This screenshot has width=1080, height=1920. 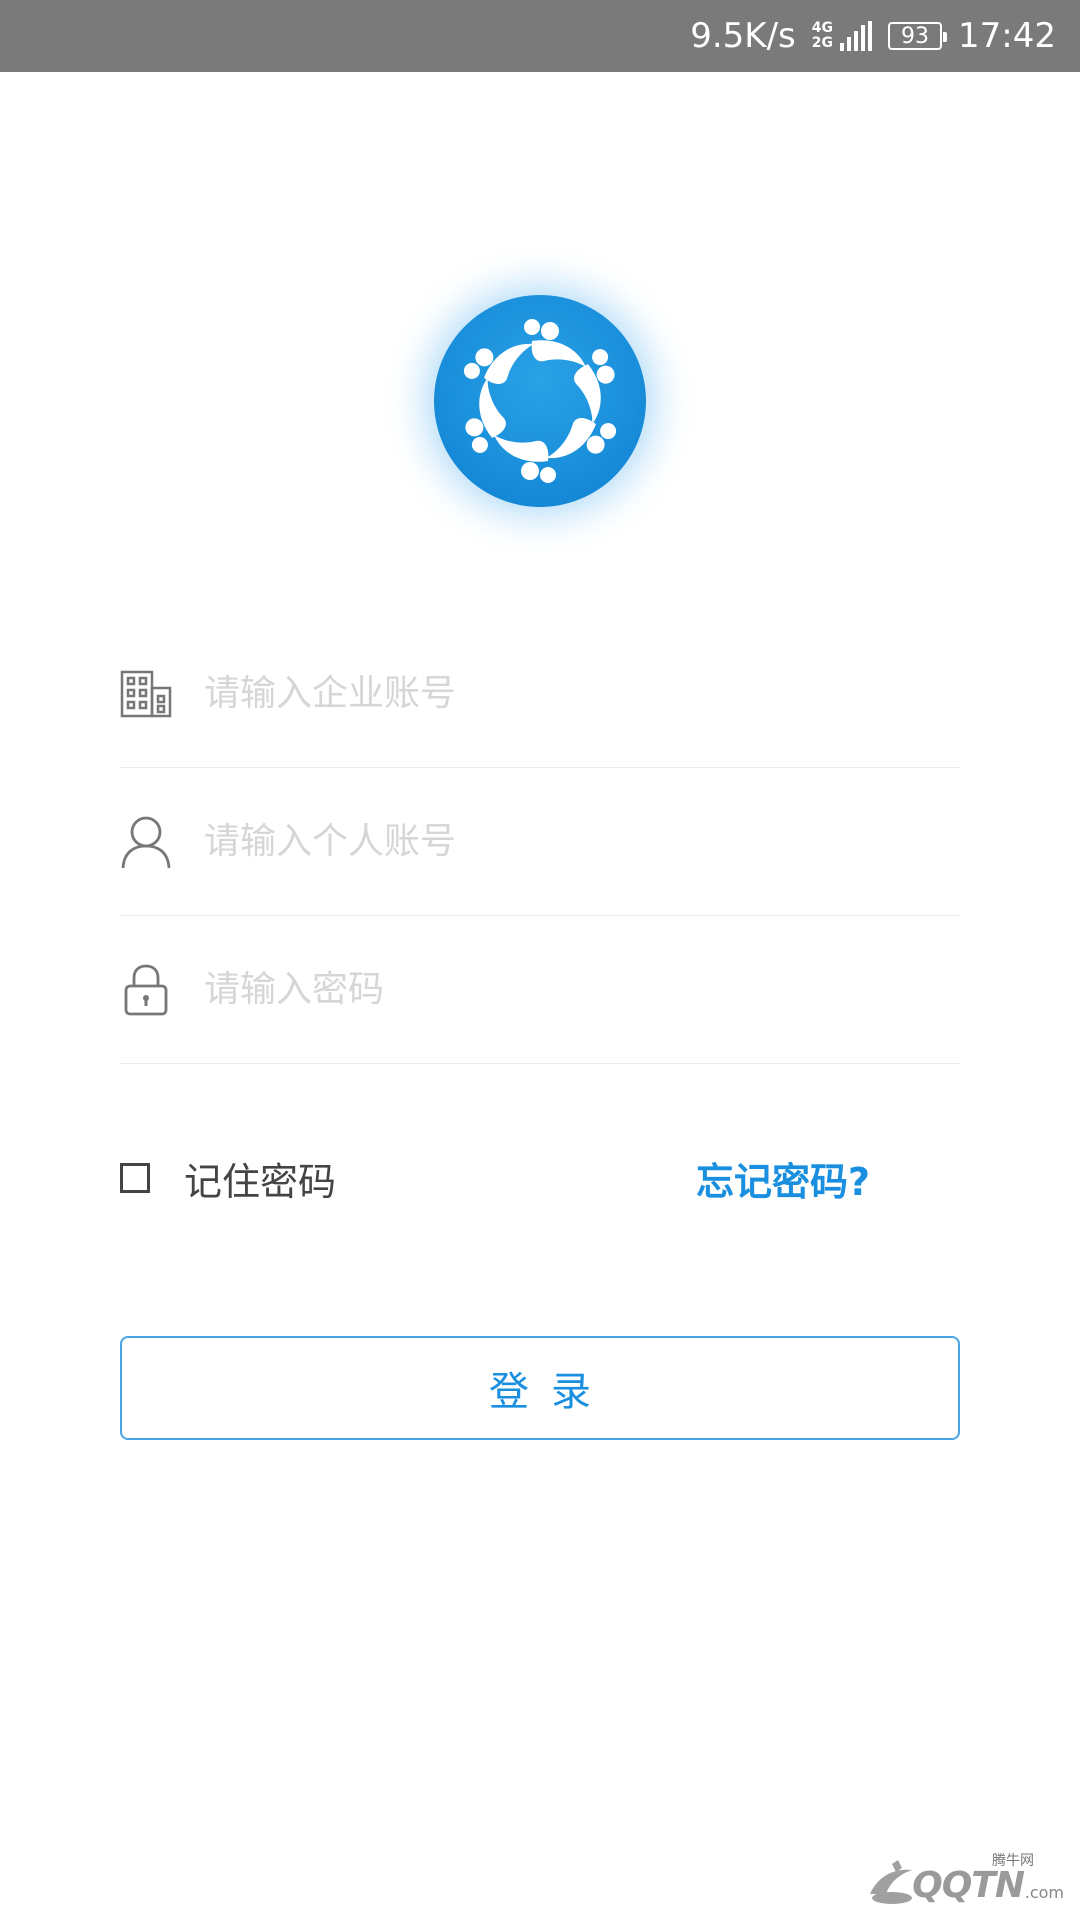 I want to click on qqtn-watermark: 腾牛网 QQTN .com, so click(x=964, y=1880).